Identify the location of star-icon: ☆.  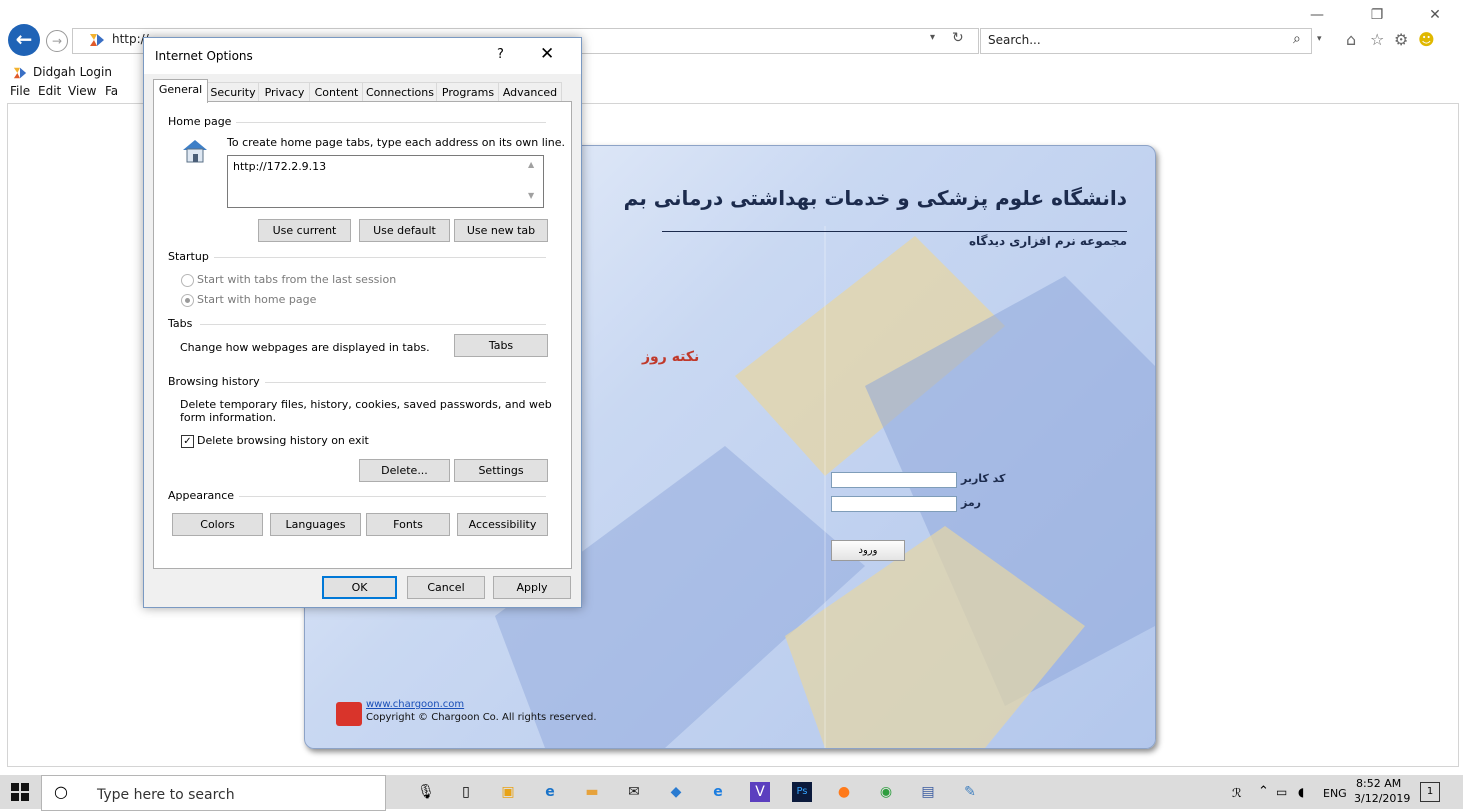
(1377, 39).